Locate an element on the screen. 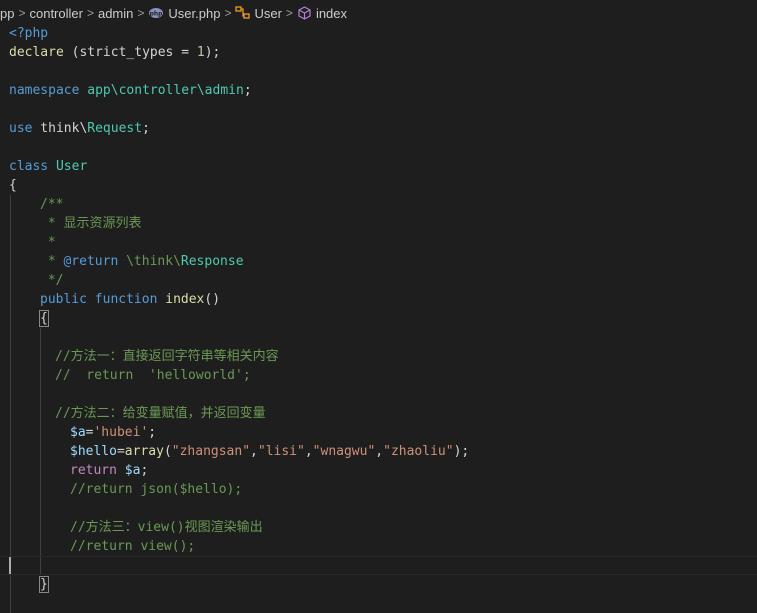 The height and width of the screenshot is (613, 757). code-line-14: */ is located at coordinates (378, 280).